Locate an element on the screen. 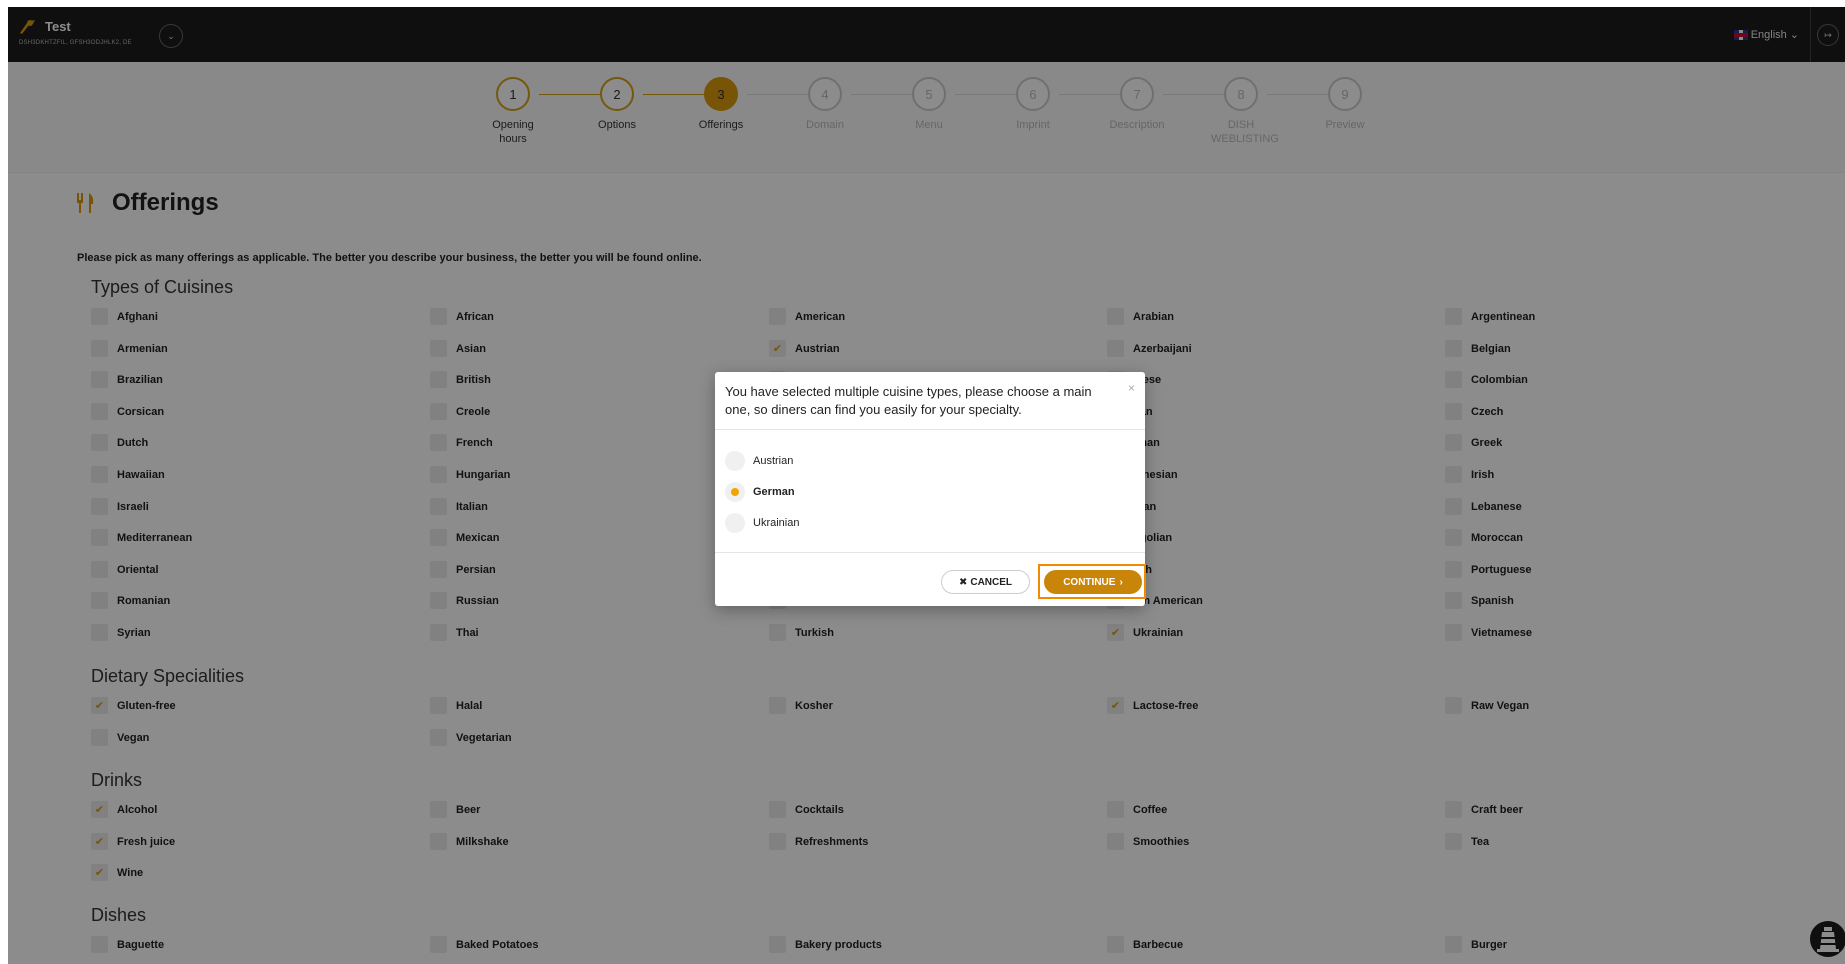 The image size is (1845, 964). cancel-button: ✖ CANCEL is located at coordinates (985, 582).